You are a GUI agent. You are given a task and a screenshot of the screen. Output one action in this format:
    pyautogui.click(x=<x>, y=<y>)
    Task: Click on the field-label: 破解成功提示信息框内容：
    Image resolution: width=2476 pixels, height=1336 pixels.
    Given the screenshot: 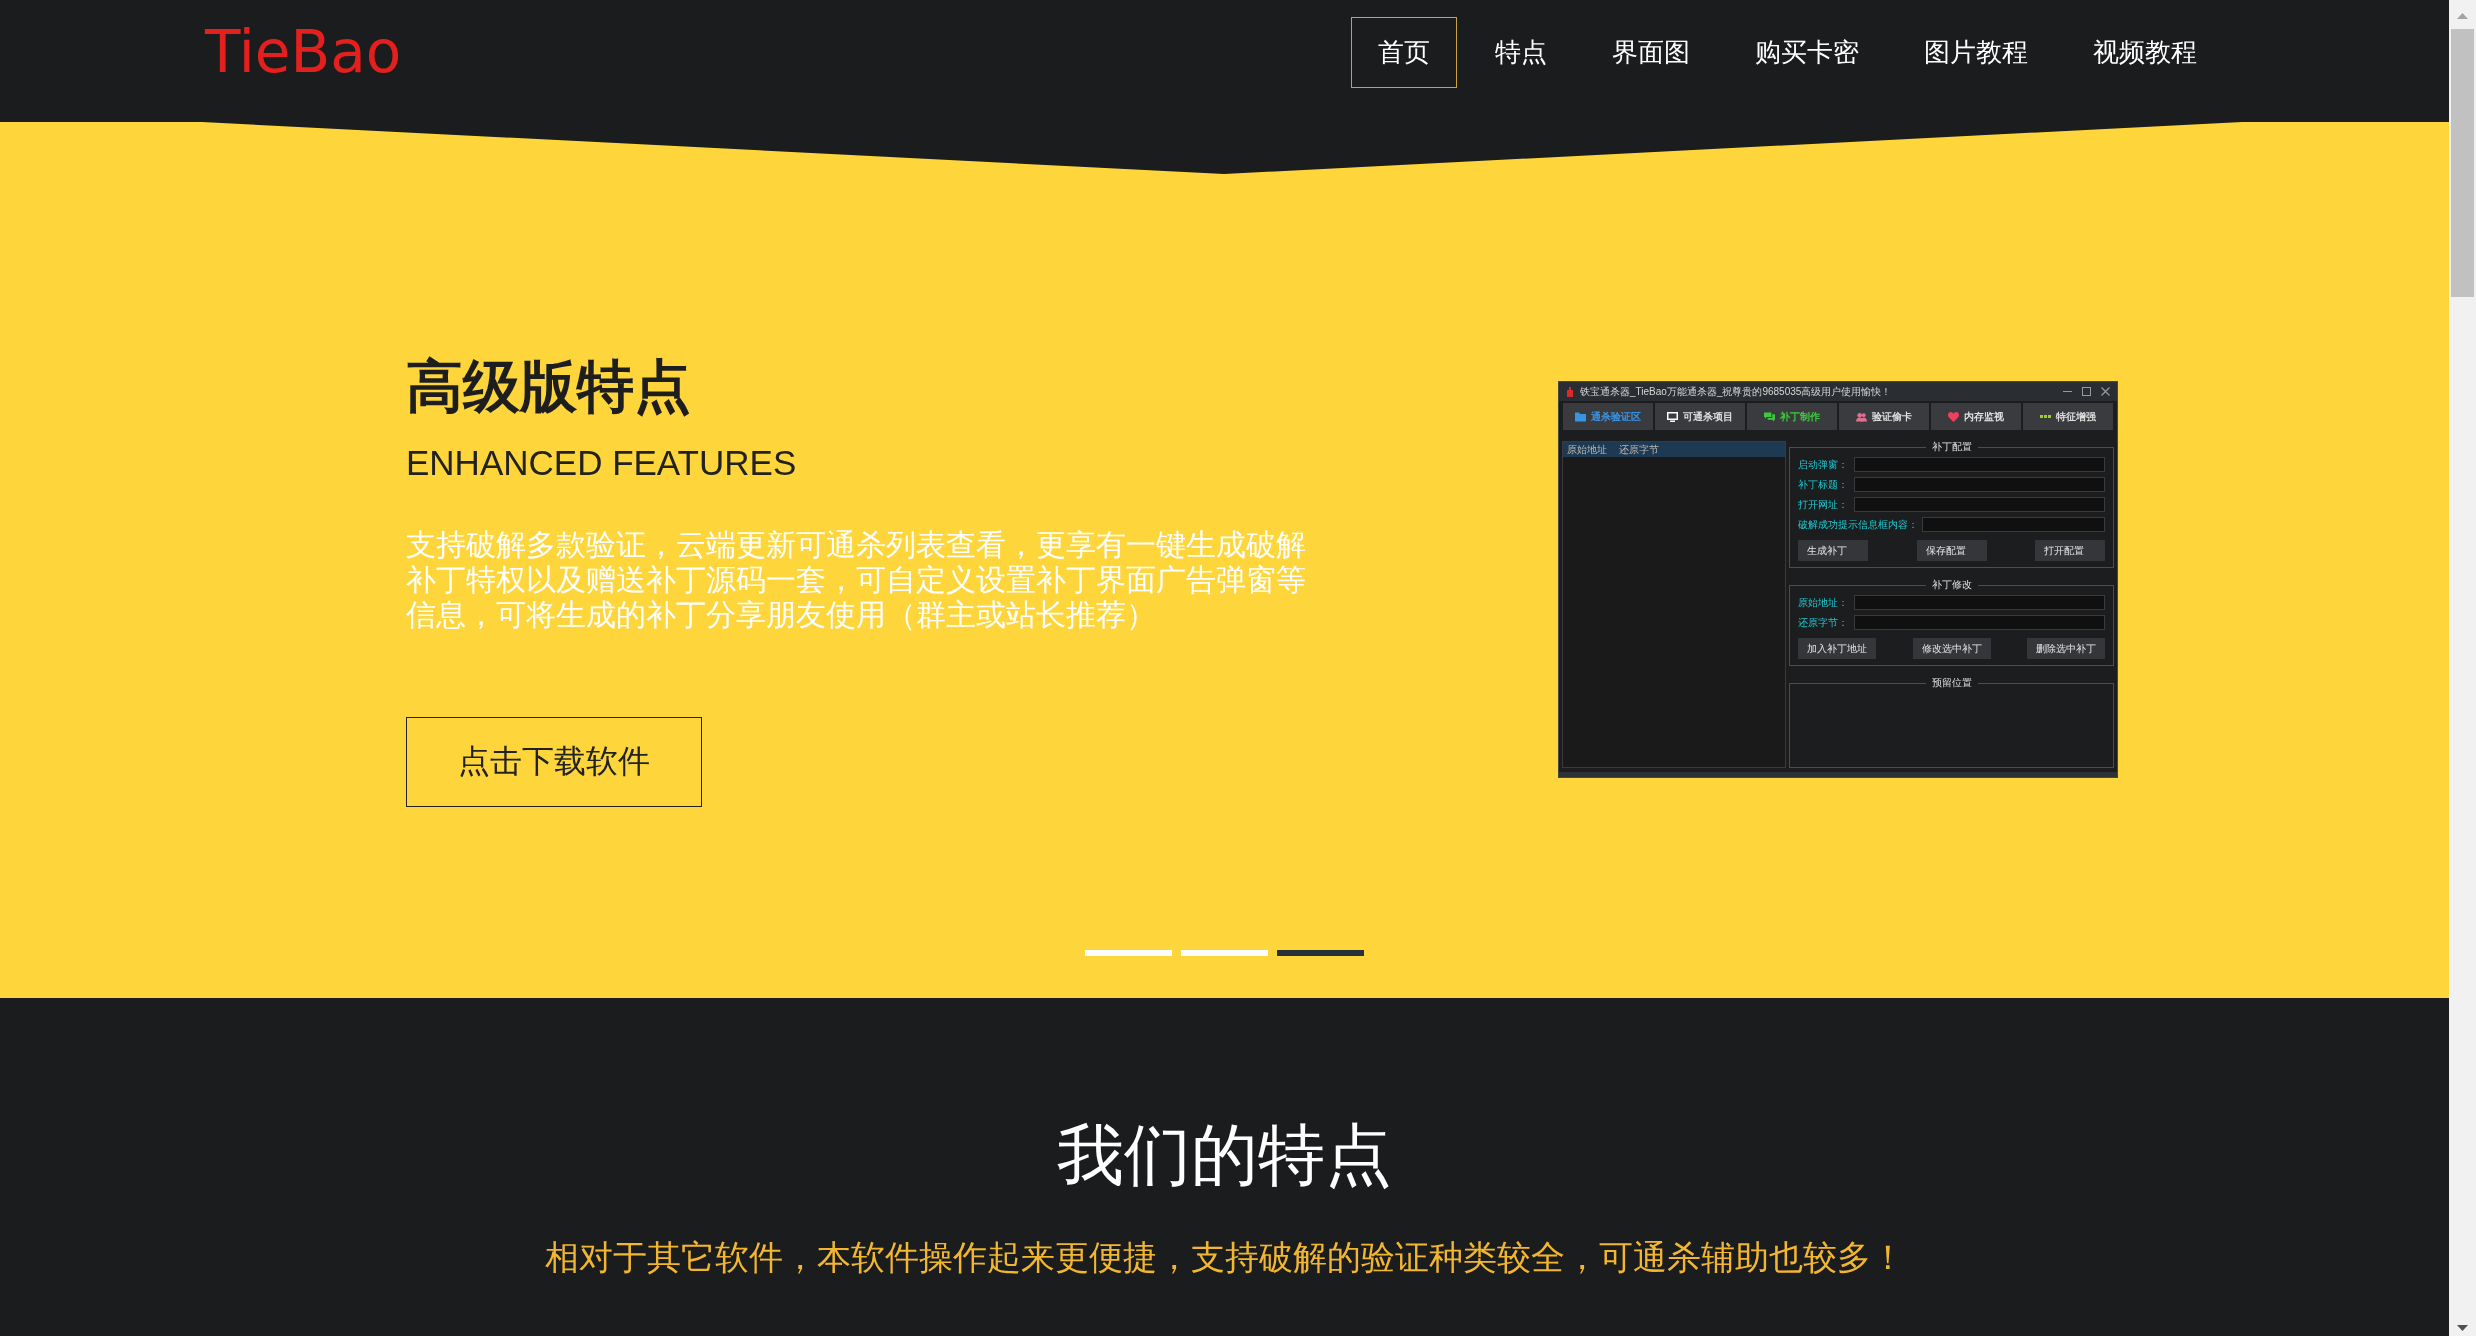 What is the action you would take?
    pyautogui.click(x=1858, y=524)
    